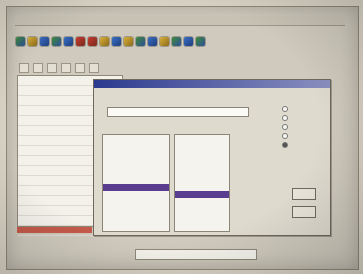  Describe the element at coordinates (180, 21) in the screenshot. I see `title-bar` at that location.